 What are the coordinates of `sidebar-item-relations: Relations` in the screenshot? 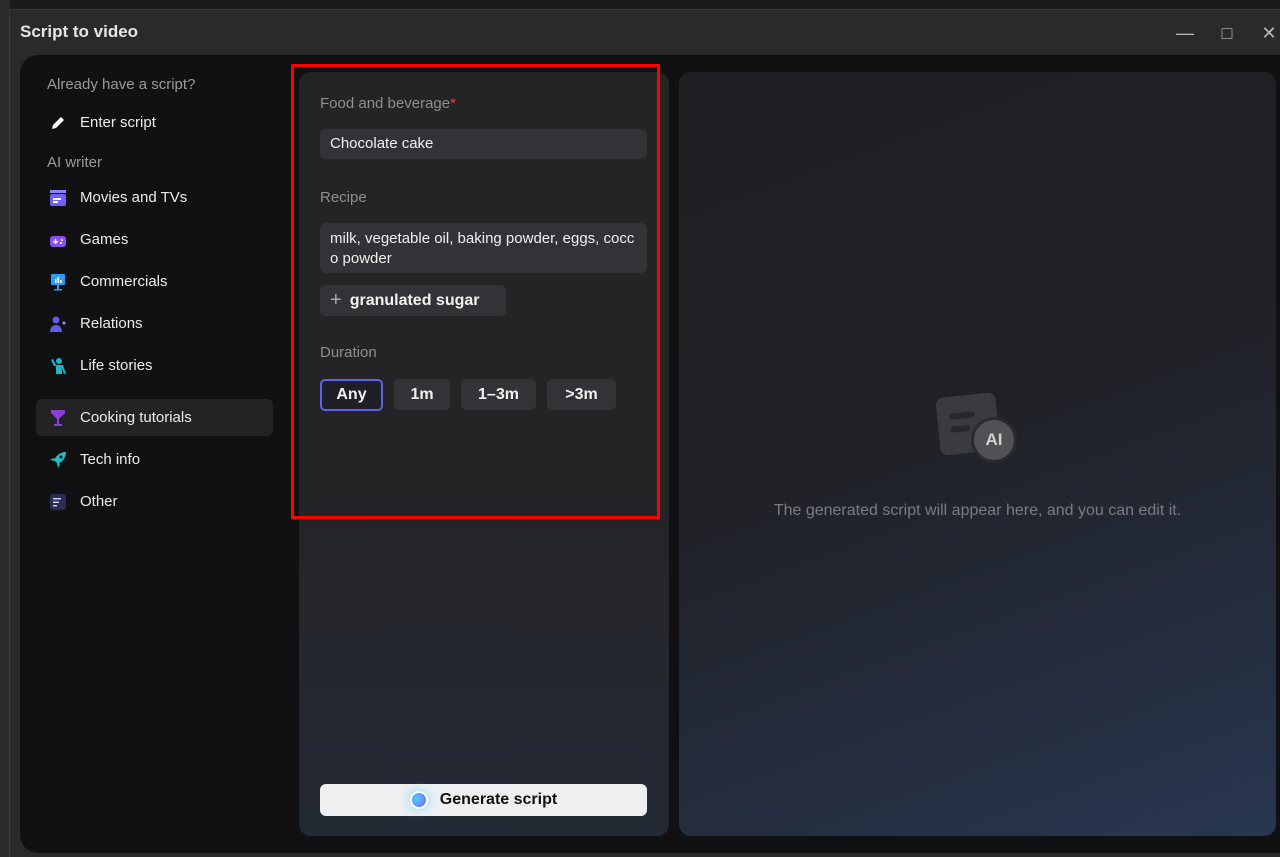 It's located at (154, 323).